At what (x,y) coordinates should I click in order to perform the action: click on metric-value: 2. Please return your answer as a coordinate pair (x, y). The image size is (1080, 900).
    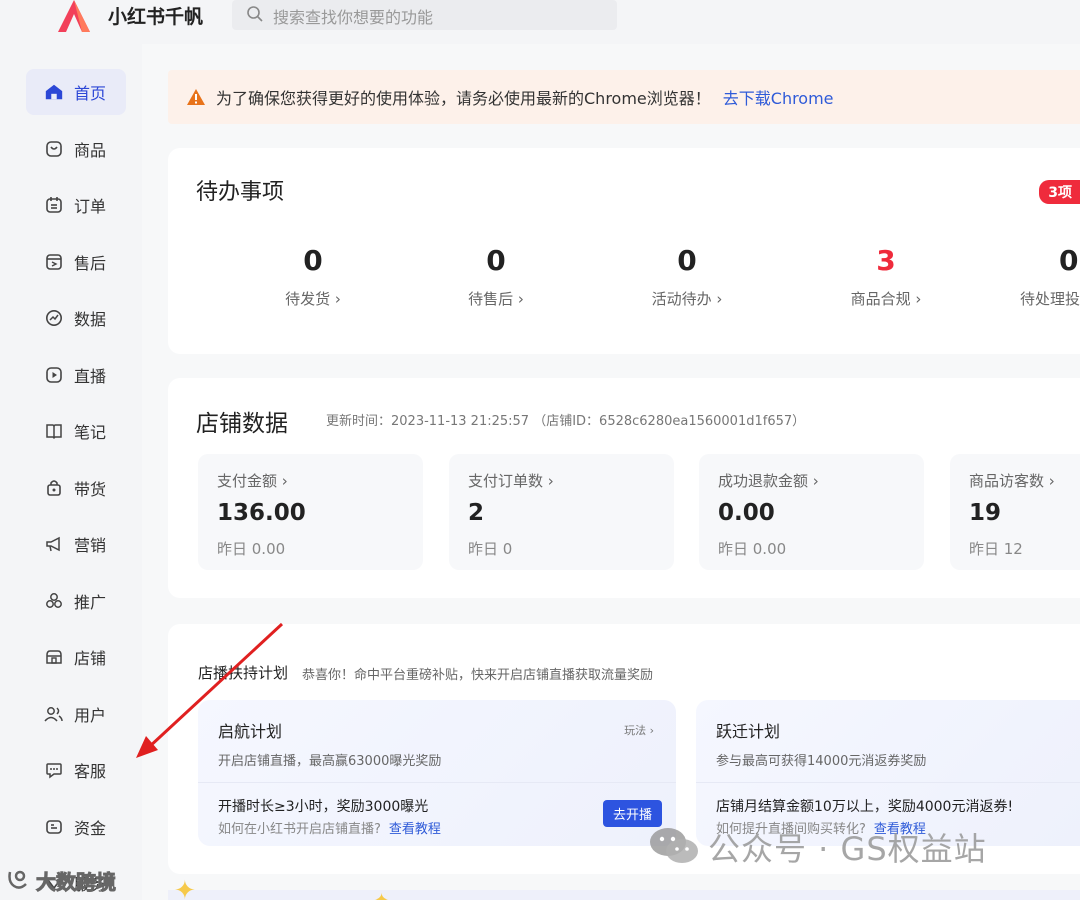
    Looking at the image, I should click on (476, 513).